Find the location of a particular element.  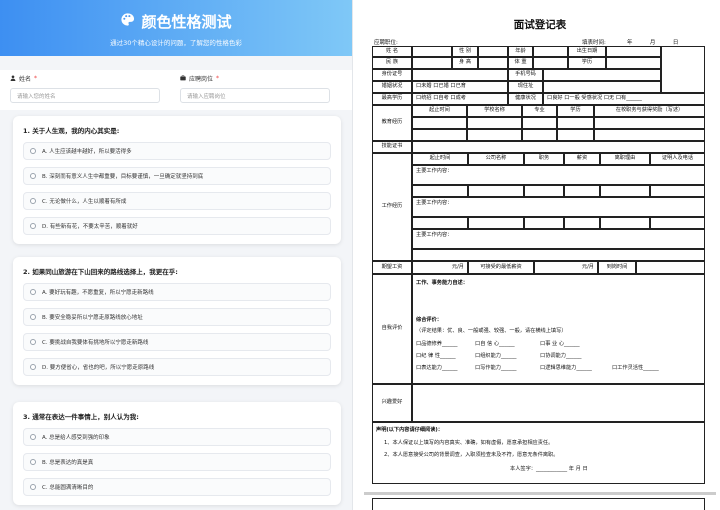

phone-value-cell is located at coordinates (602, 75).